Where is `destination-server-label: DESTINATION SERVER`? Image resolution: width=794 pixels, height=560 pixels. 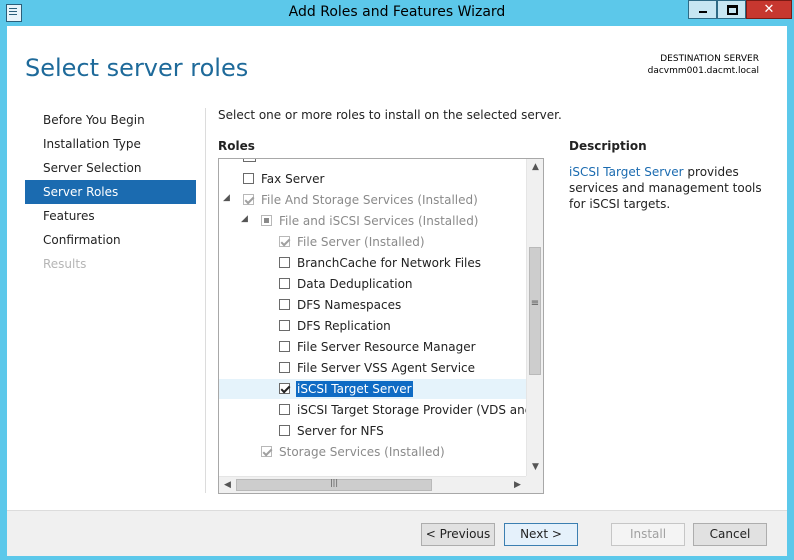 destination-server-label: DESTINATION SERVER is located at coordinates (709, 59).